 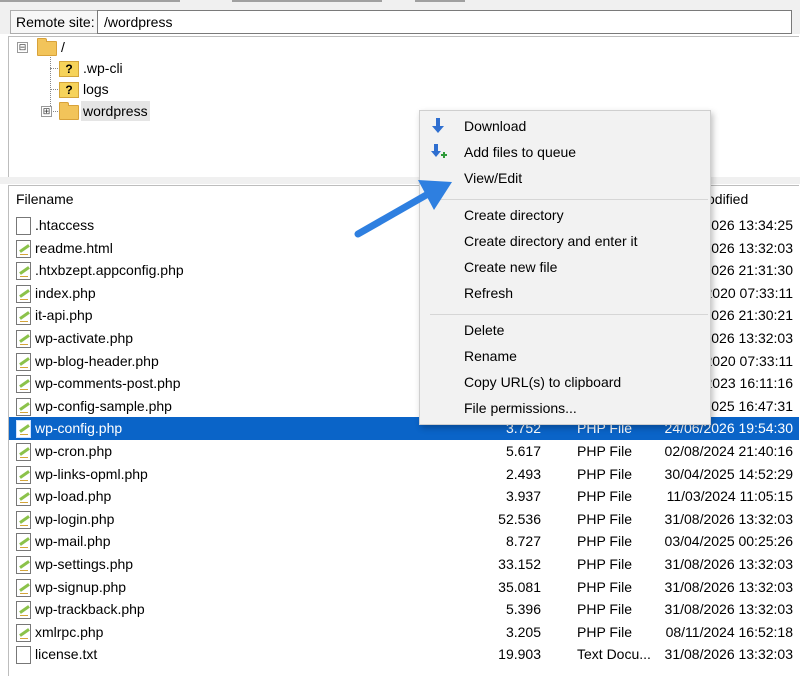 I want to click on file-name: readme.html, so click(x=74, y=247).